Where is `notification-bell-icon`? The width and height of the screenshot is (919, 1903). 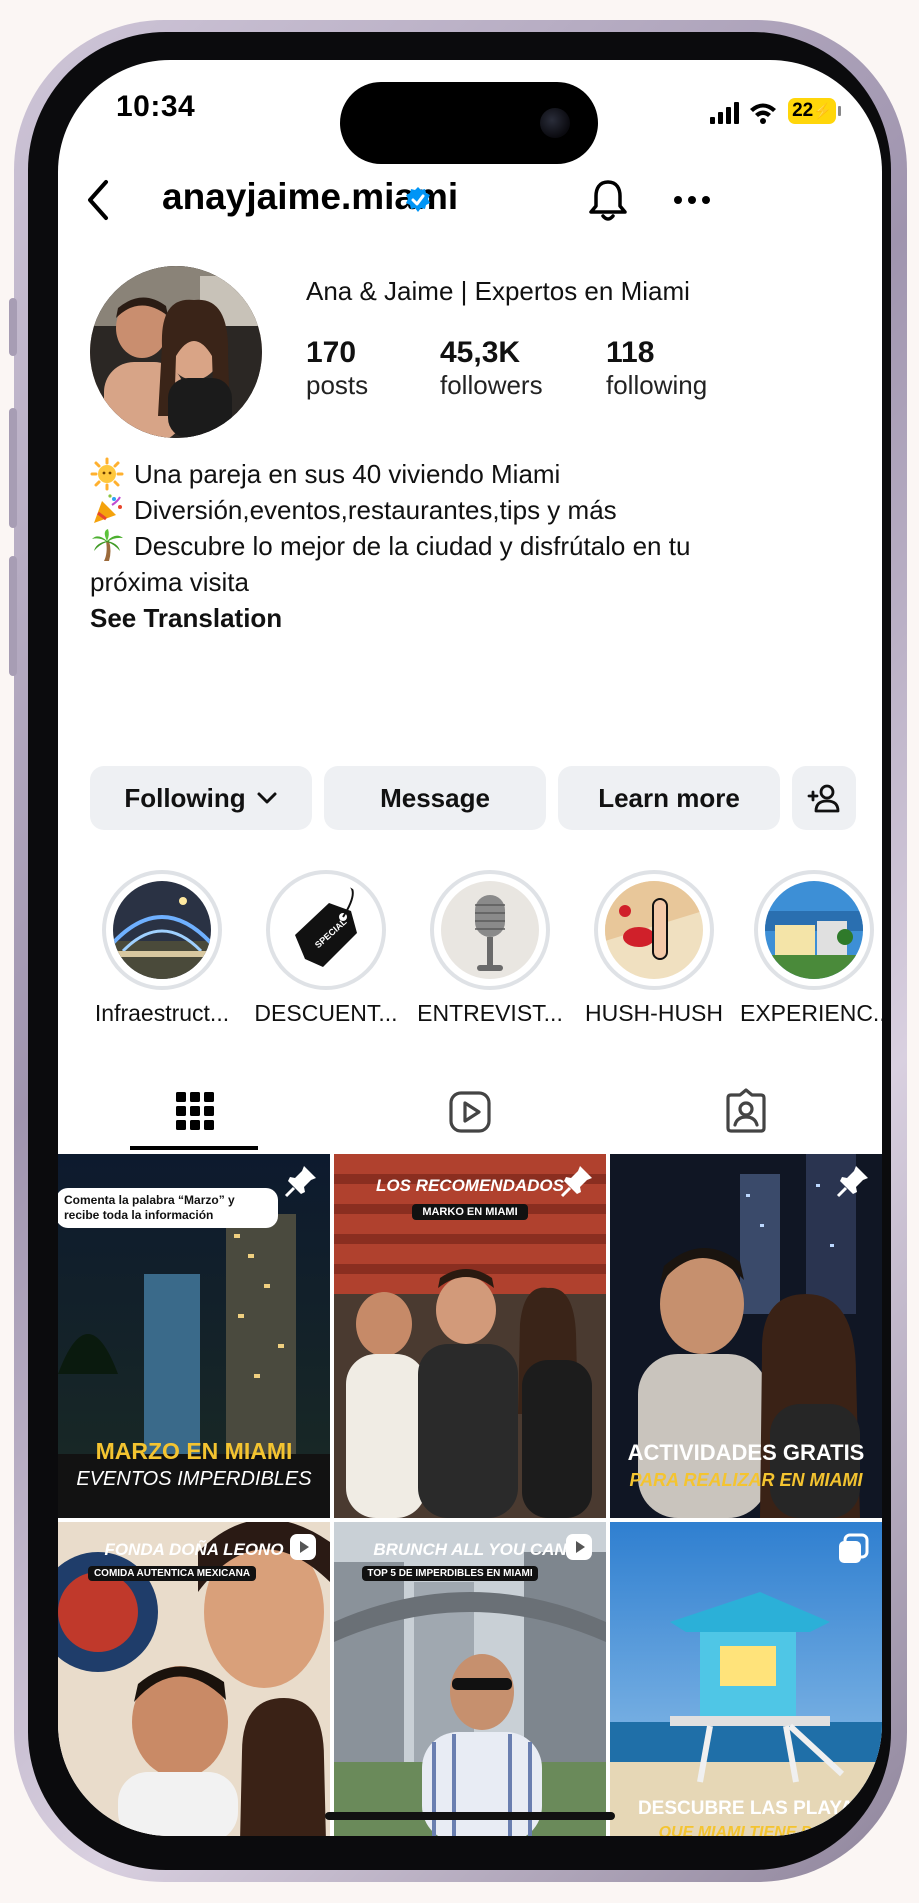 notification-bell-icon is located at coordinates (608, 200).